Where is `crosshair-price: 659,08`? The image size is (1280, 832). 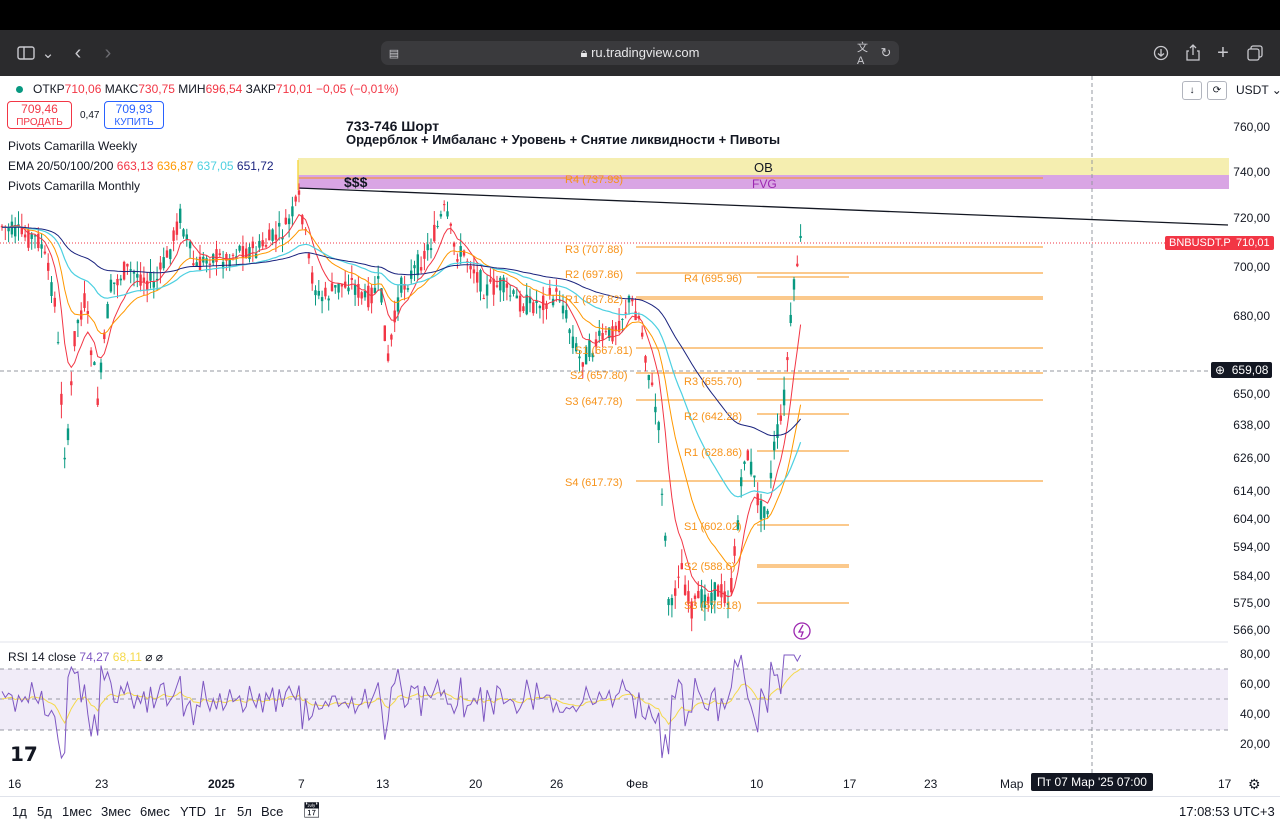 crosshair-price: 659,08 is located at coordinates (1250, 370).